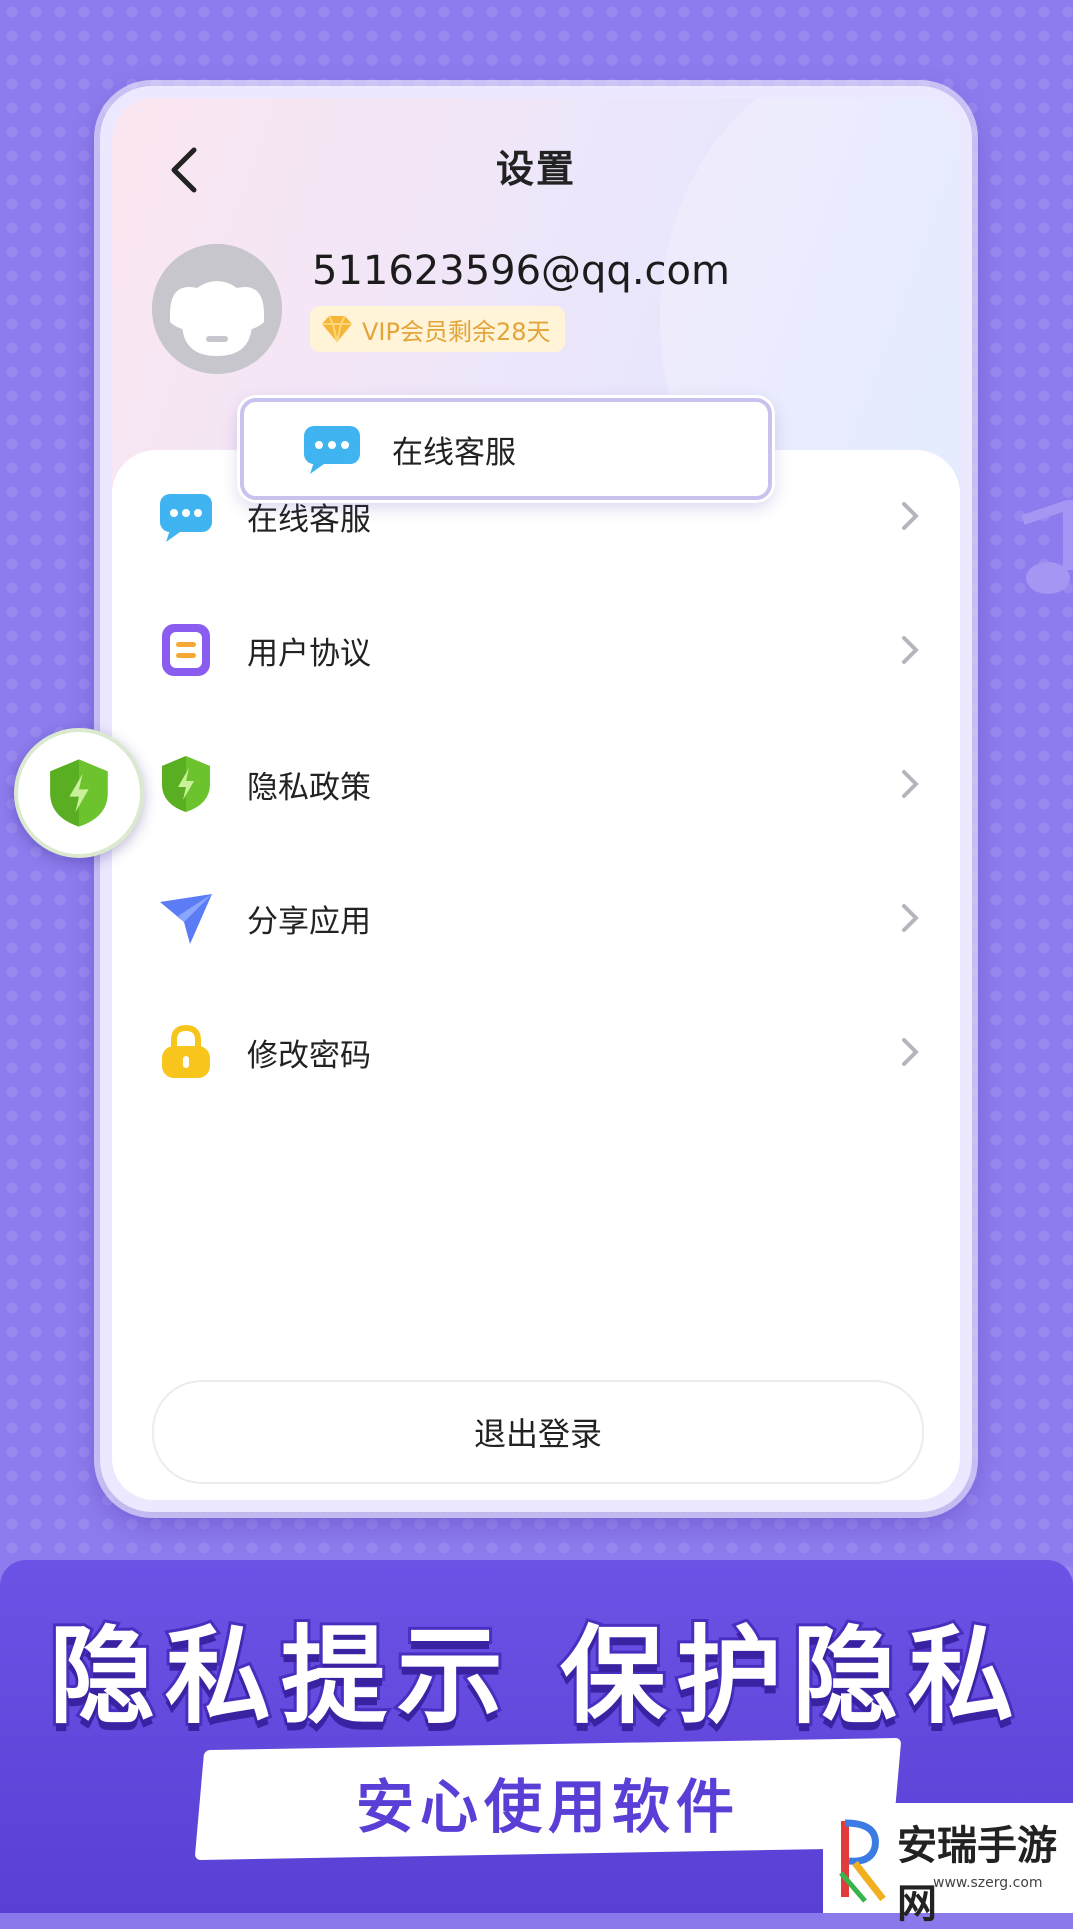 This screenshot has height=1929, width=1073. I want to click on top-bar: 设置, so click(536, 163).